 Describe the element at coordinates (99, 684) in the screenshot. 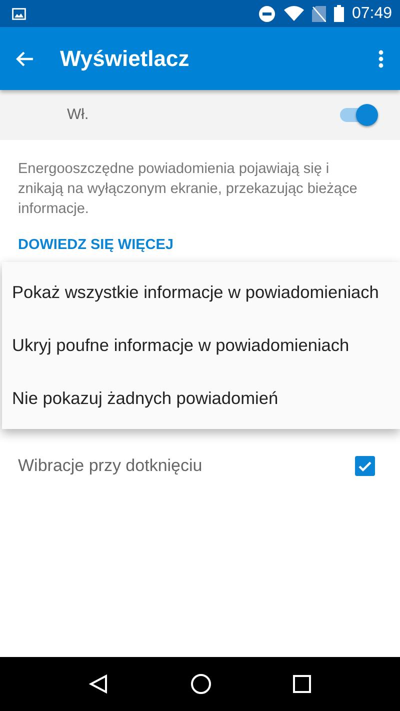

I see `back-icon` at that location.